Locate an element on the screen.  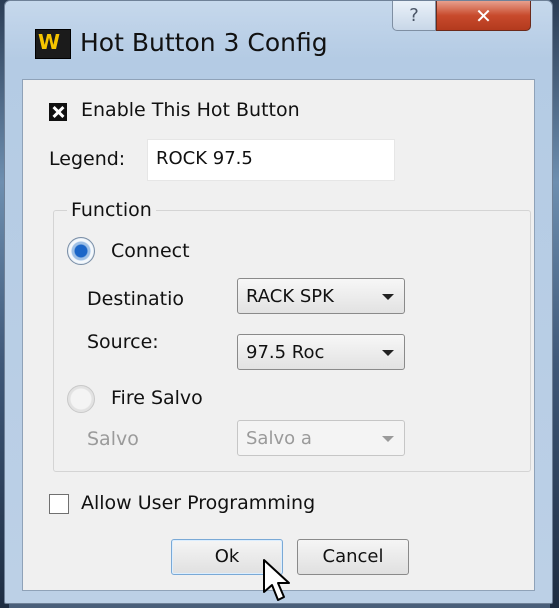
question-mark-icon: ? is located at coordinates (414, 15).